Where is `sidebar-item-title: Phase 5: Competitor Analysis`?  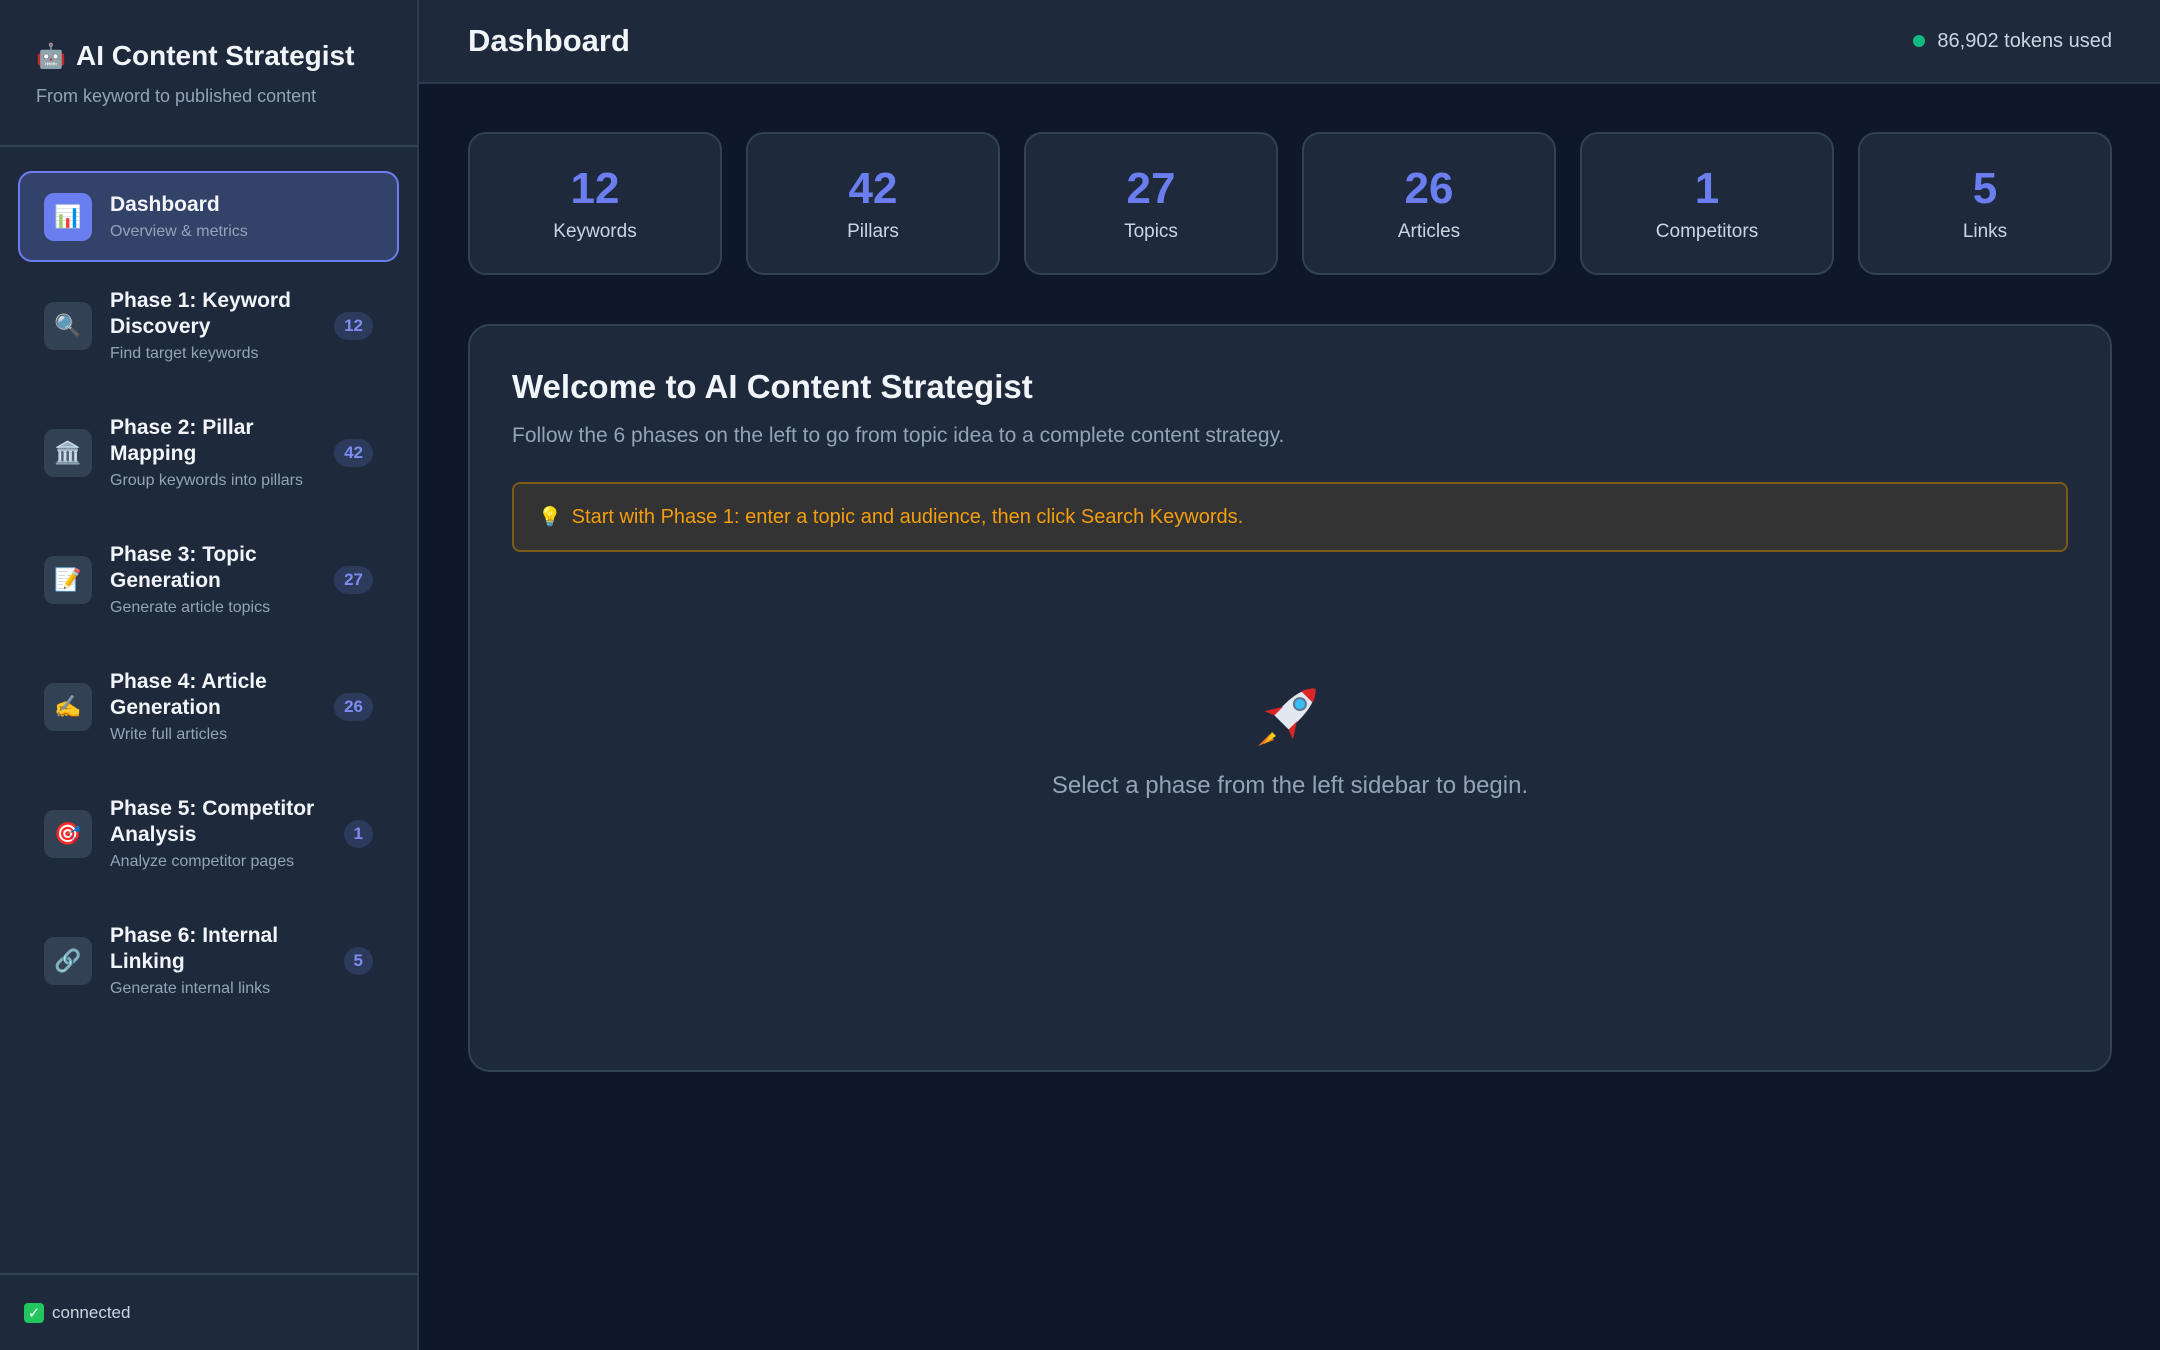 sidebar-item-title: Phase 5: Competitor Analysis is located at coordinates (212, 821).